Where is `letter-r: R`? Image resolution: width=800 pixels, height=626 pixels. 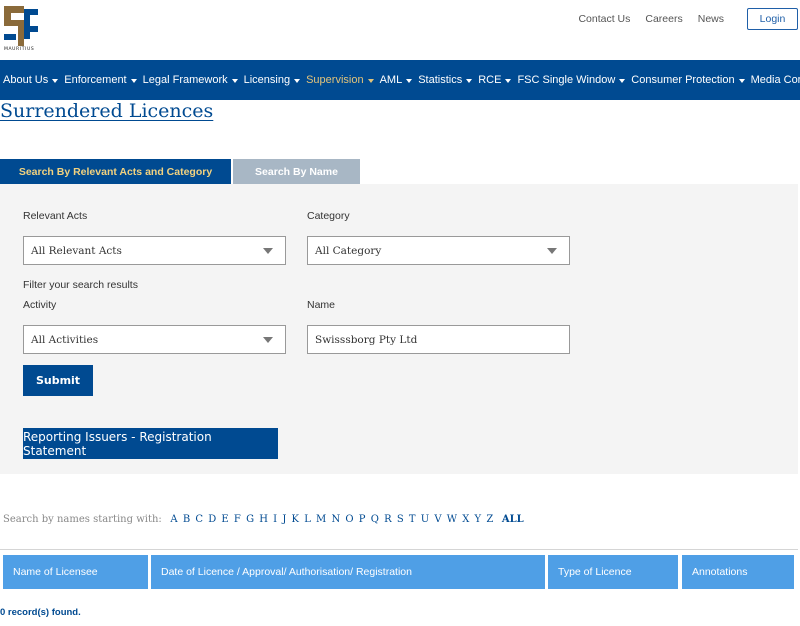 letter-r: R is located at coordinates (388, 519).